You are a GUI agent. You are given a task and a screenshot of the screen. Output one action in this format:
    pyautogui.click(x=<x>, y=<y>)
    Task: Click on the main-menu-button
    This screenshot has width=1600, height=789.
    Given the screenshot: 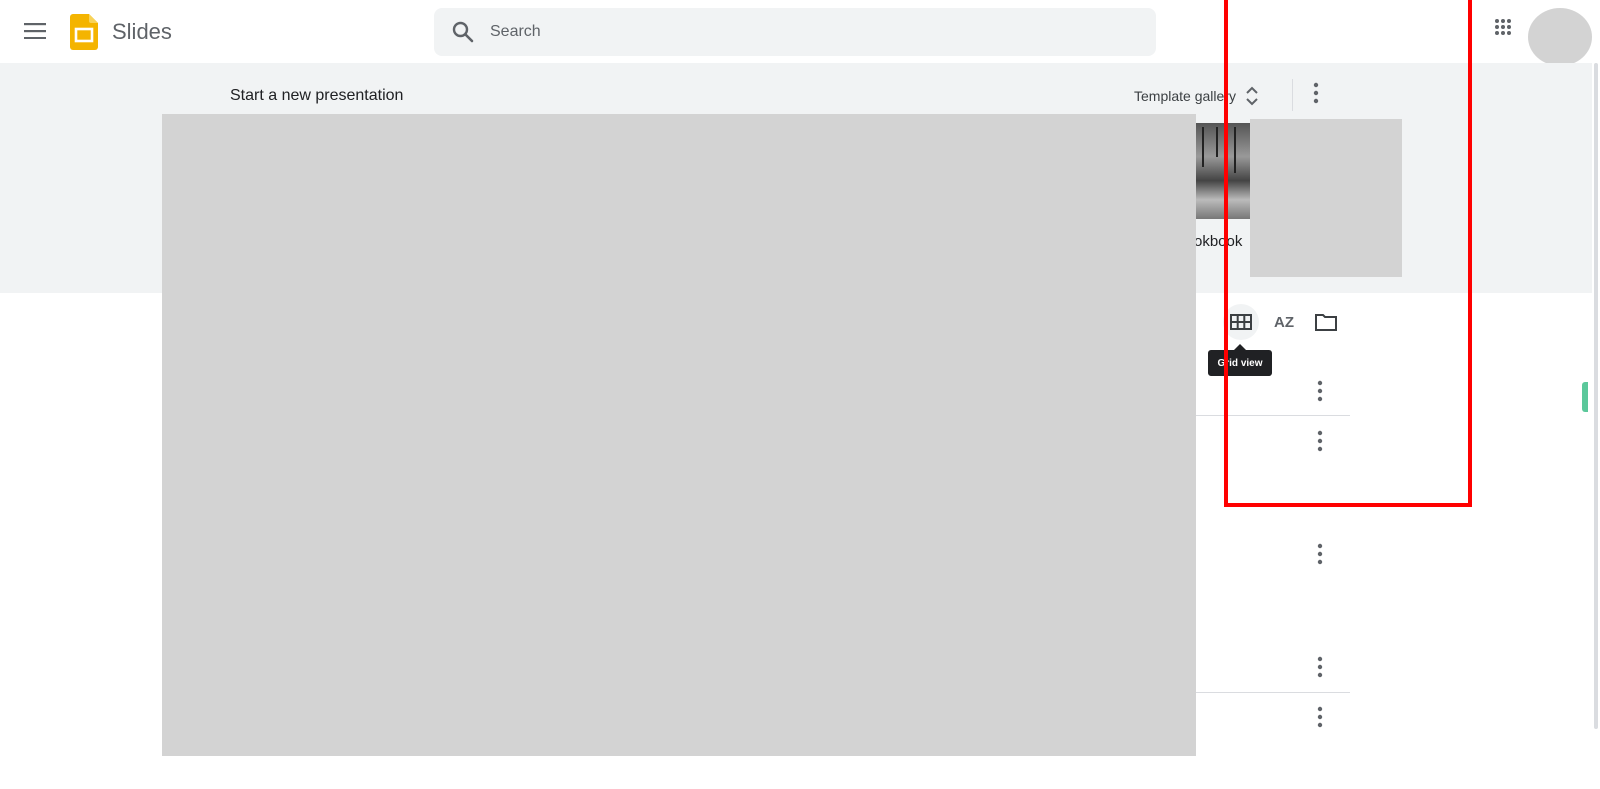 What is the action you would take?
    pyautogui.click(x=35, y=31)
    